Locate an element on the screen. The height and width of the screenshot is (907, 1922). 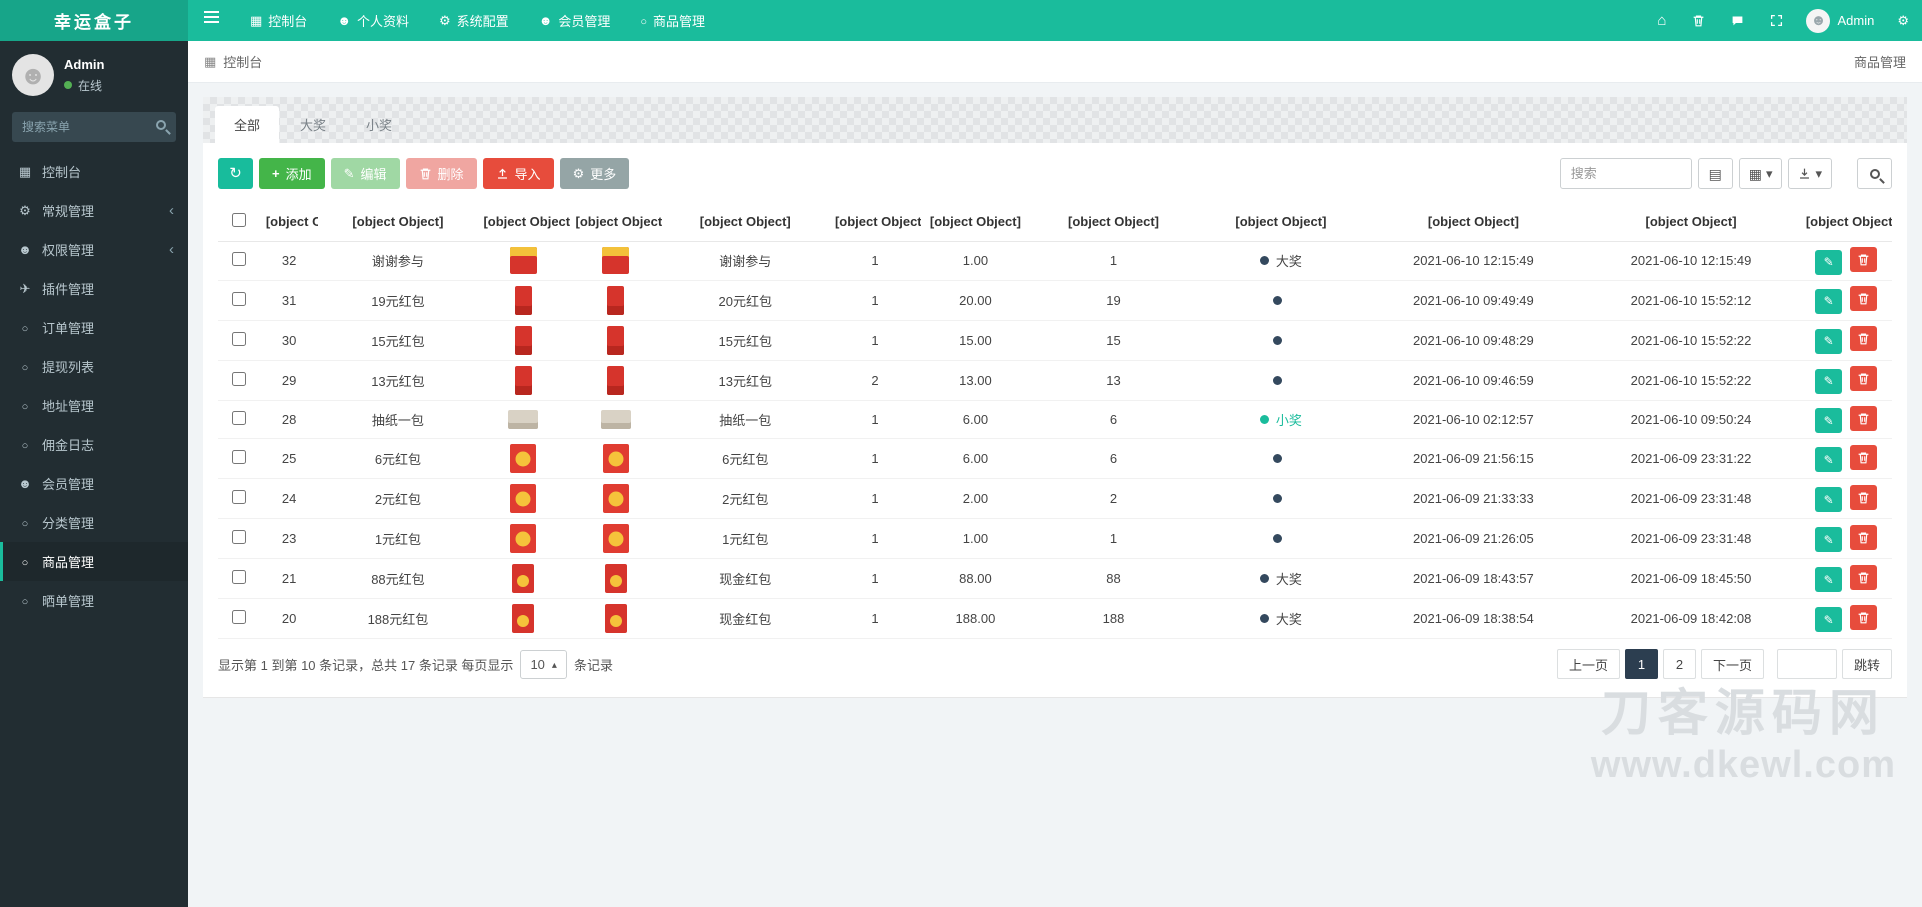
top-nav-item: 系统配置 is located at coordinates (474, 20).